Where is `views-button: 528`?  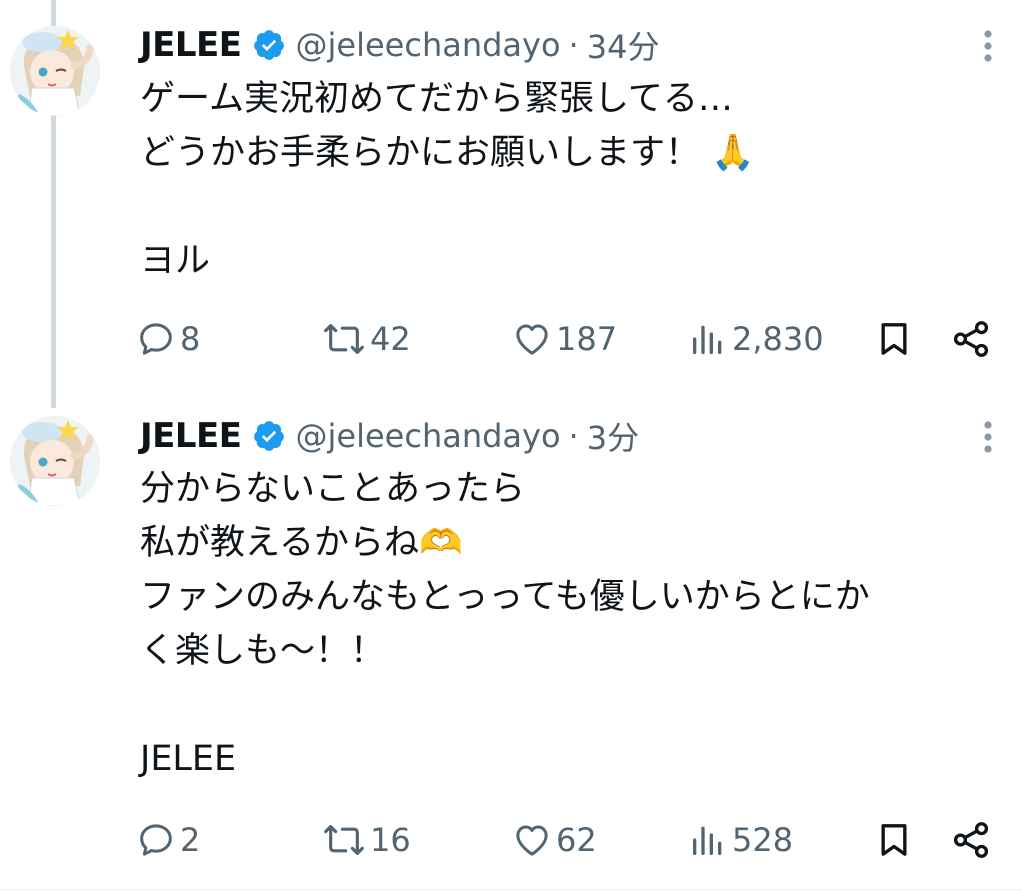
views-button: 528 is located at coordinates (740, 840).